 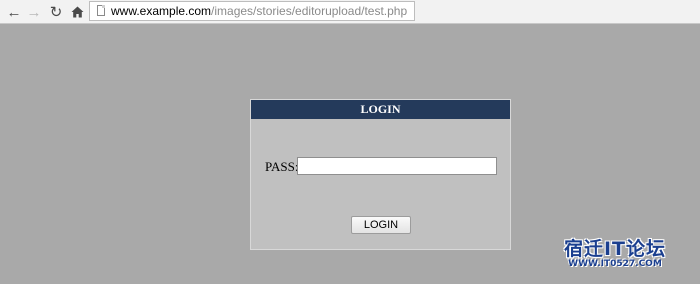 What do you see at coordinates (309, 11) in the screenshot?
I see `url-path: /images/stories/editorupload/test.php` at bounding box center [309, 11].